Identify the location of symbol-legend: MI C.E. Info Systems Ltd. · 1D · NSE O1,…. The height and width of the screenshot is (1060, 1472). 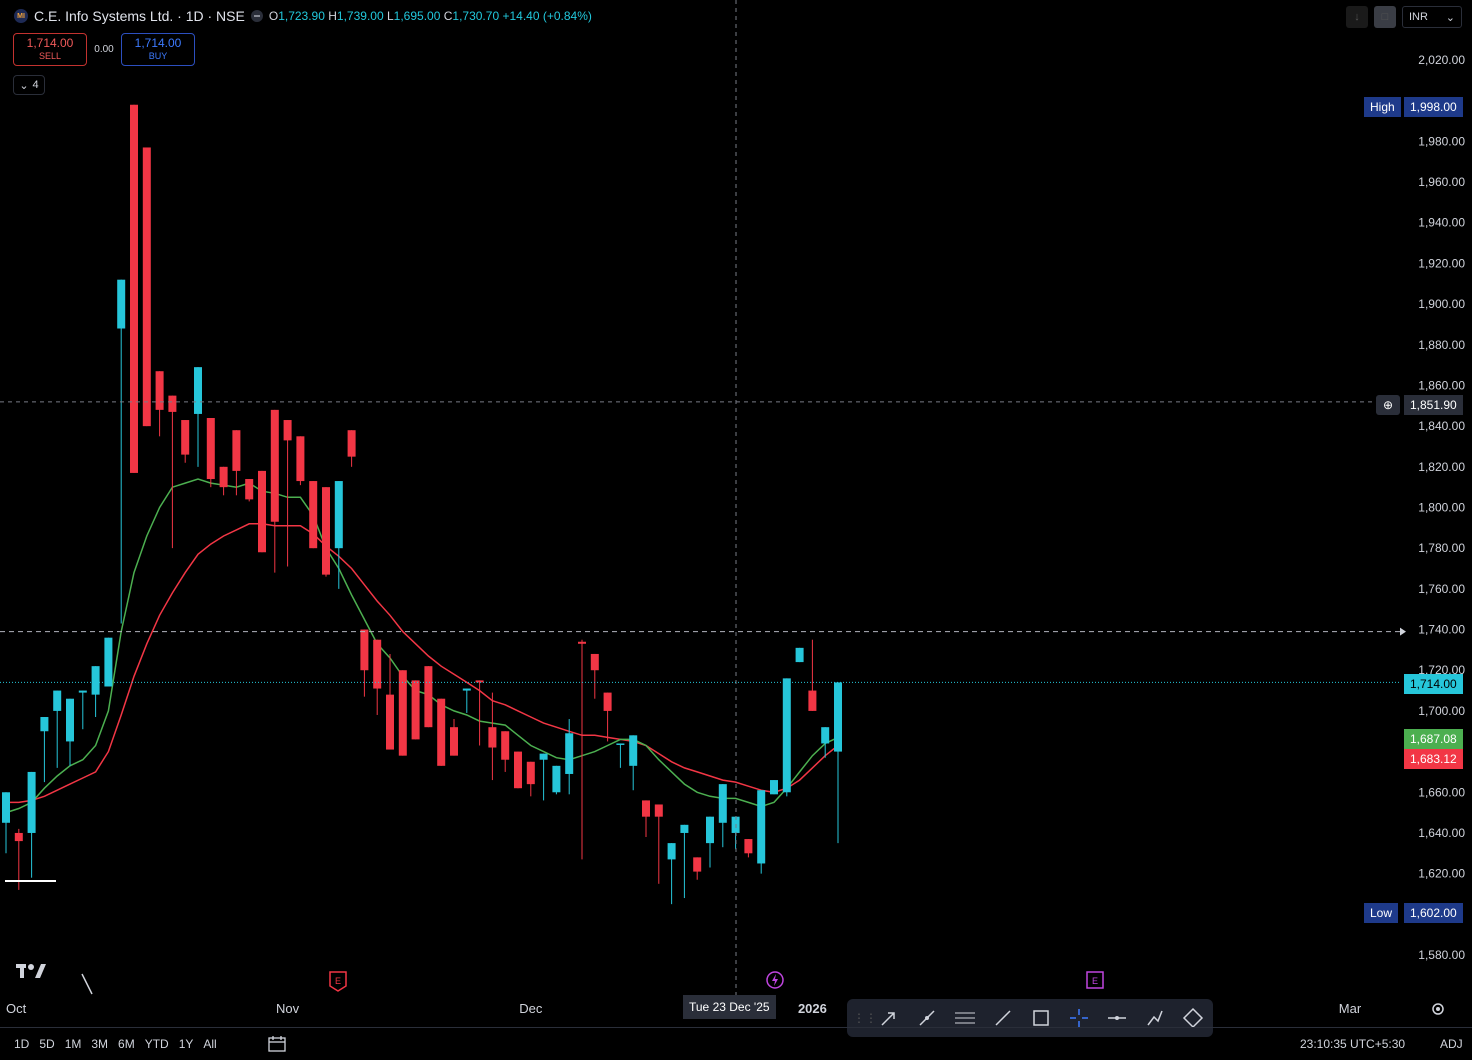
(303, 16).